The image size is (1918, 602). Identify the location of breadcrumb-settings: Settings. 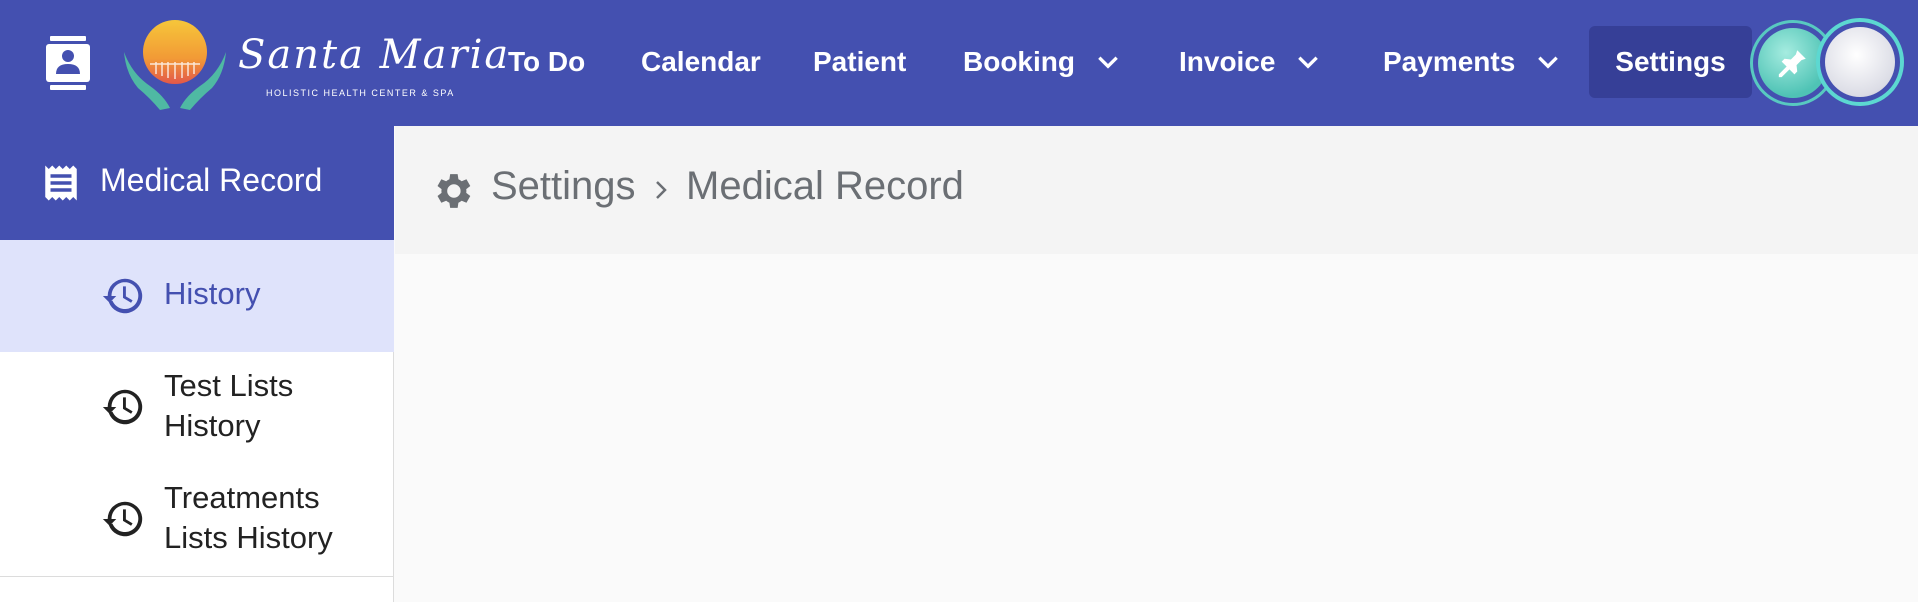
(563, 186).